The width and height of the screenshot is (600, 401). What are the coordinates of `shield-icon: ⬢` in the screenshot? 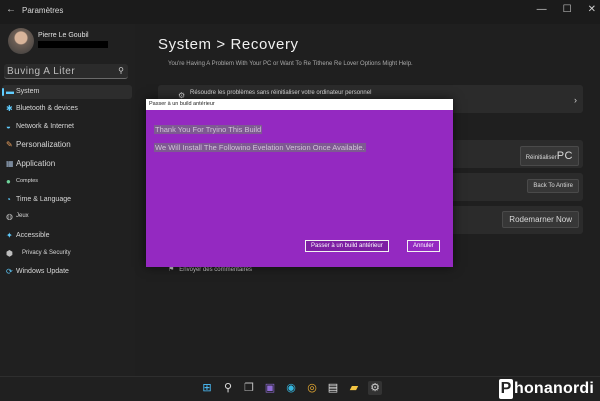 It's located at (9, 253).